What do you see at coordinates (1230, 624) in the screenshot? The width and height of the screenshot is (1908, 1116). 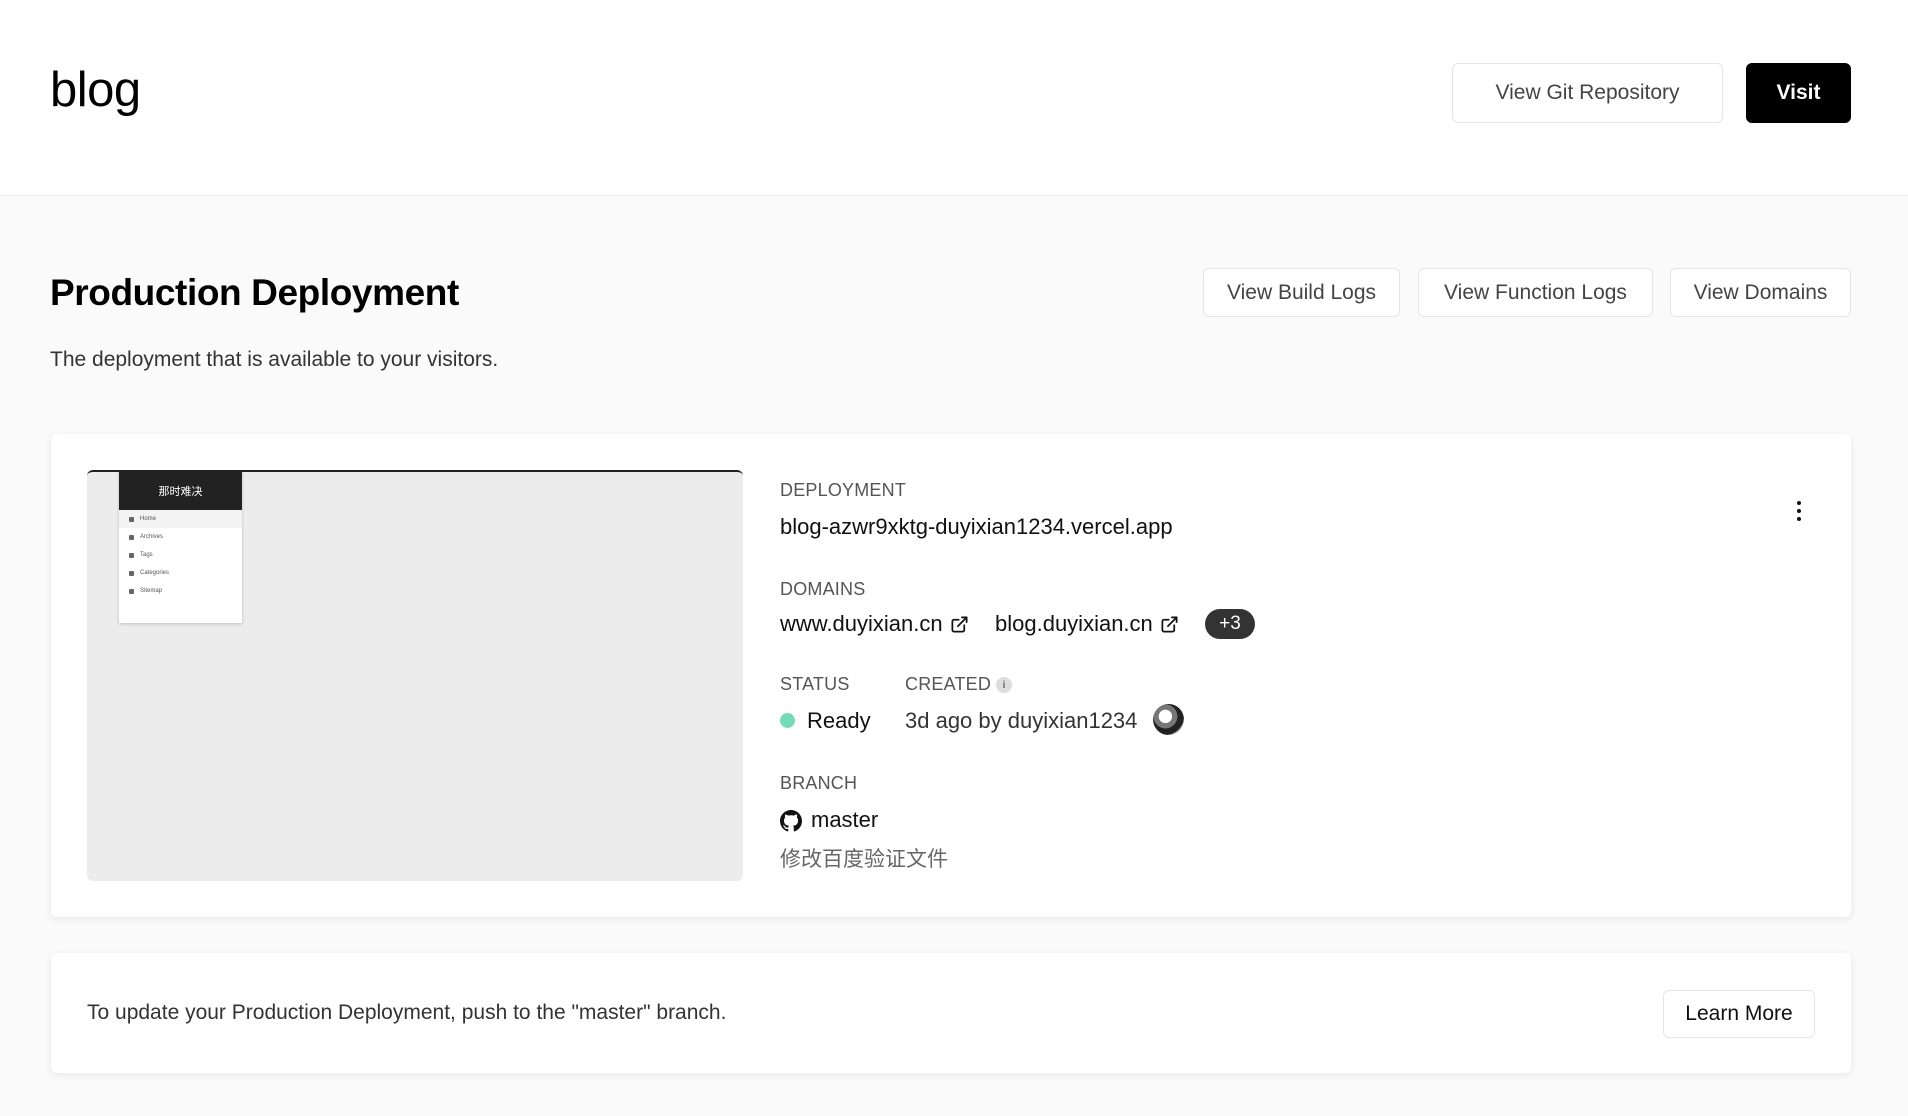 I see `more-domains-badge: +3` at bounding box center [1230, 624].